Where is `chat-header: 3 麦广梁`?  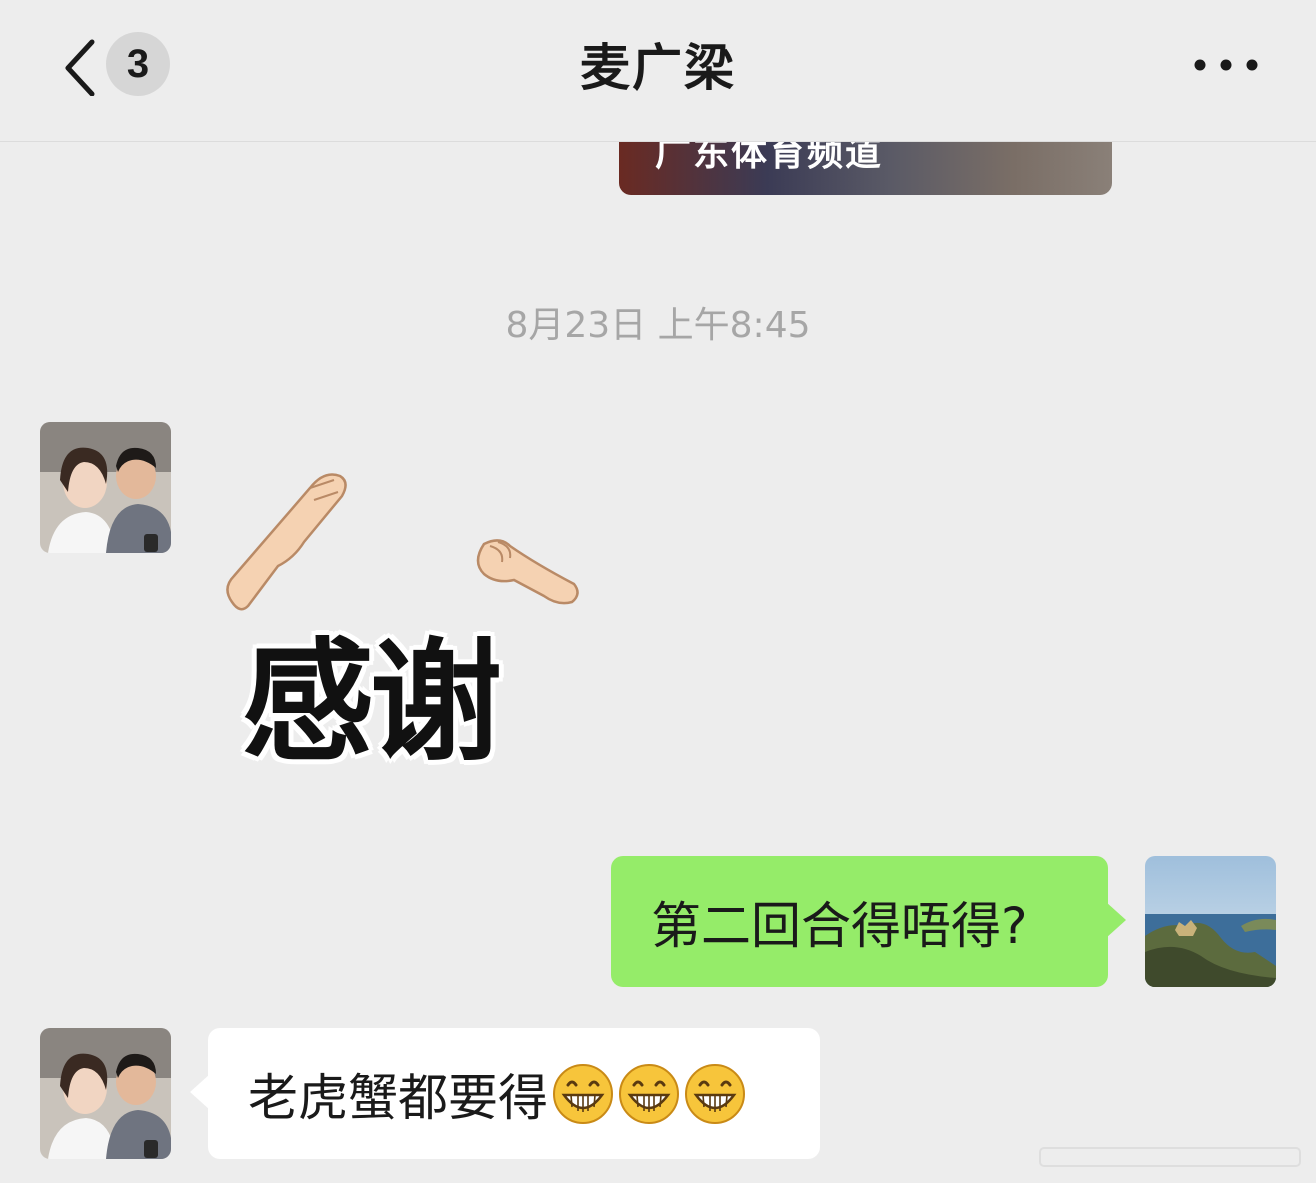
chat-header: 3 麦广梁 is located at coordinates (658, 71).